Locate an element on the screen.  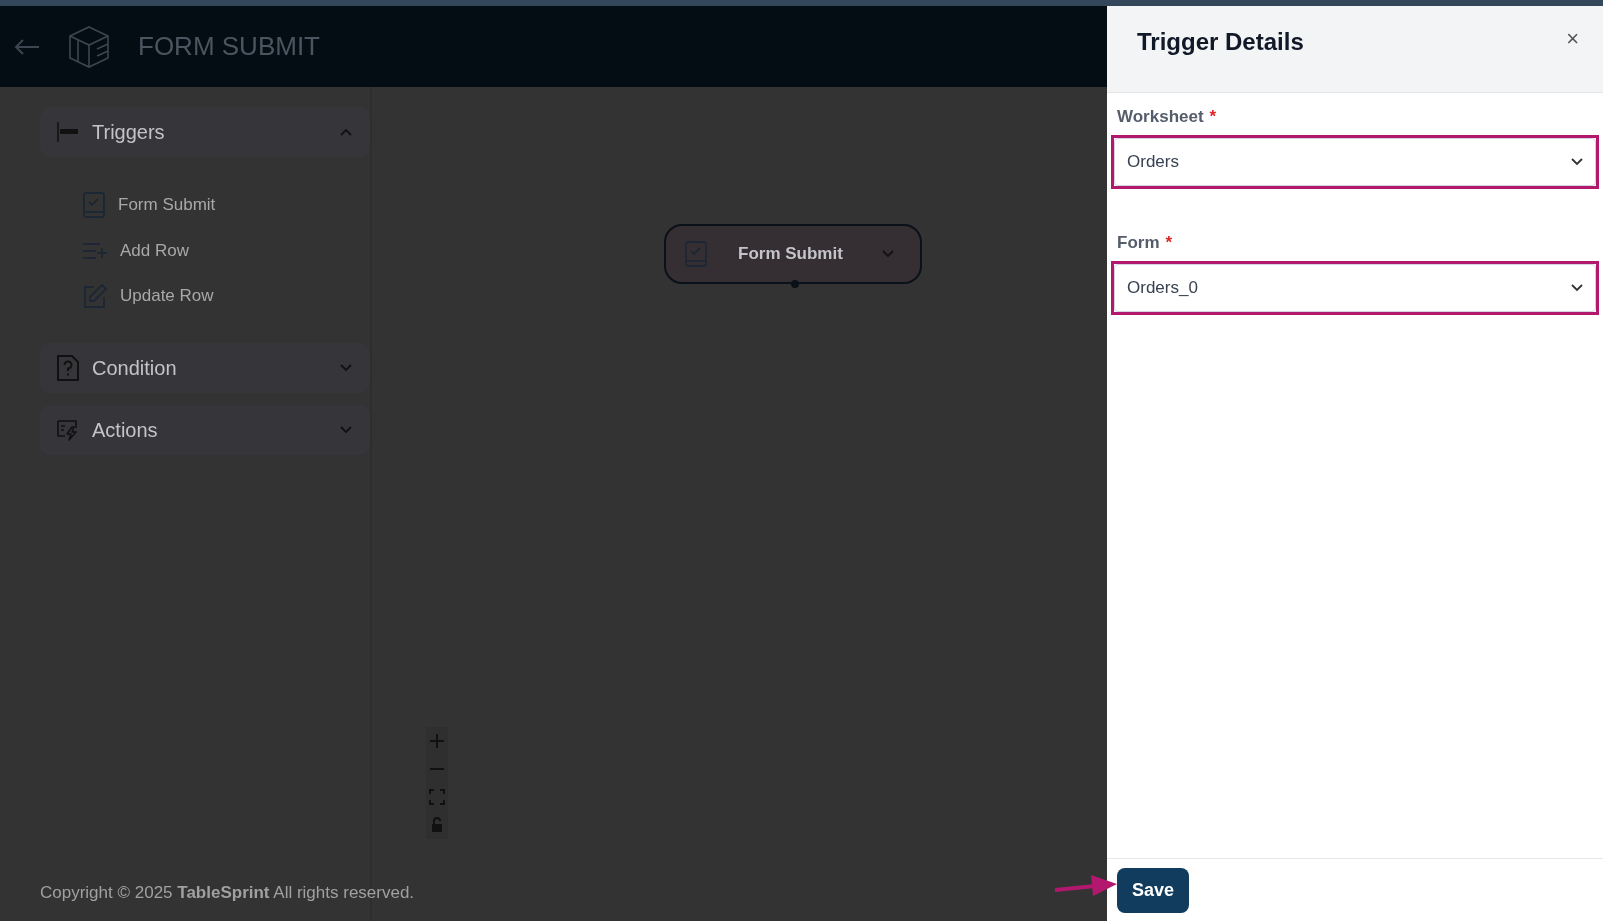
zoom-in-icon is located at coordinates (437, 741).